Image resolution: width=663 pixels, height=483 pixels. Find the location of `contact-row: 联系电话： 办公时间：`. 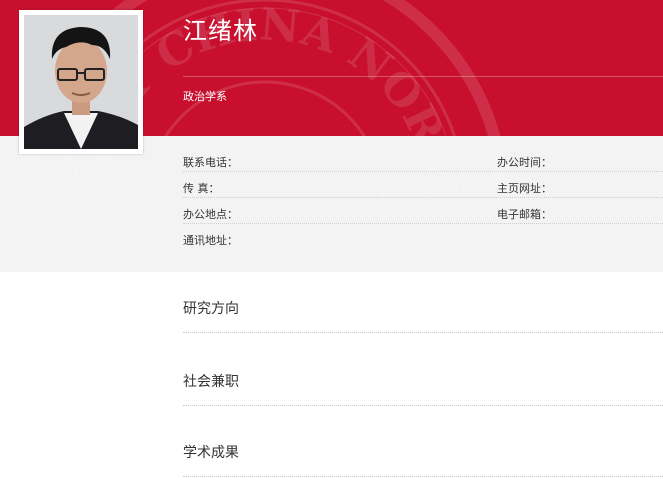

contact-row: 联系电话： 办公时间： is located at coordinates (423, 159).